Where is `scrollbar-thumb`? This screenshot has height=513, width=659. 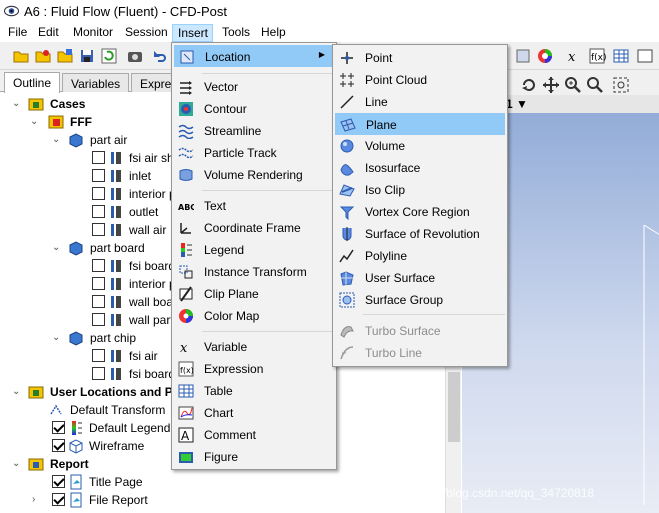
scrollbar-thumb is located at coordinates (454, 407).